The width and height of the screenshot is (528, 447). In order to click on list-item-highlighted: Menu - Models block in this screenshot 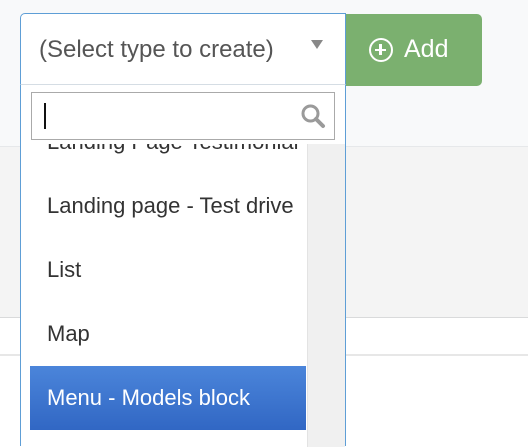, I will do `click(168, 398)`.